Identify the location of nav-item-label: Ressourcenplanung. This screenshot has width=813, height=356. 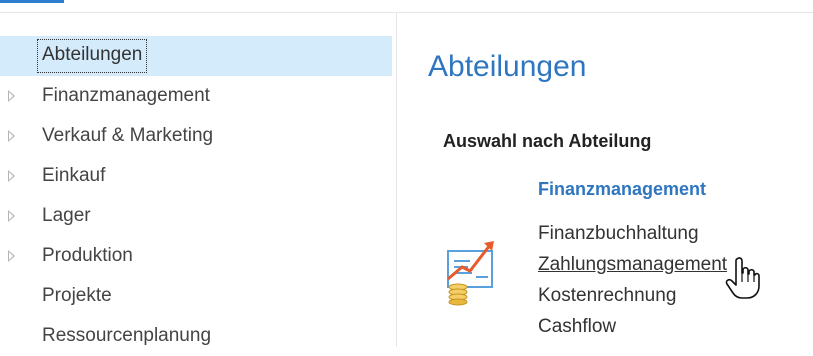
(127, 335).